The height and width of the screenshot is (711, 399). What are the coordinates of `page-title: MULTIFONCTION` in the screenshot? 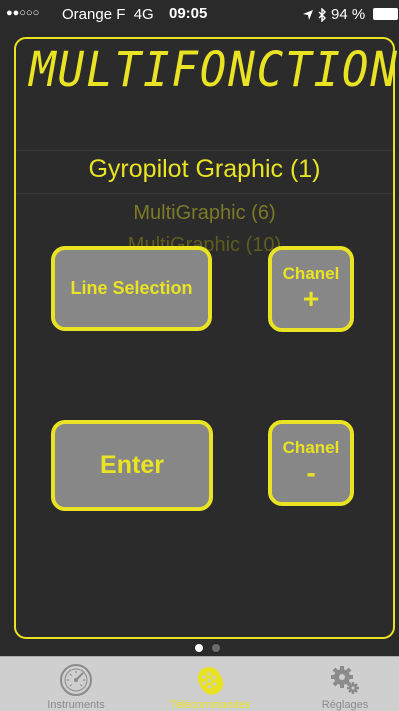 It's located at (214, 70).